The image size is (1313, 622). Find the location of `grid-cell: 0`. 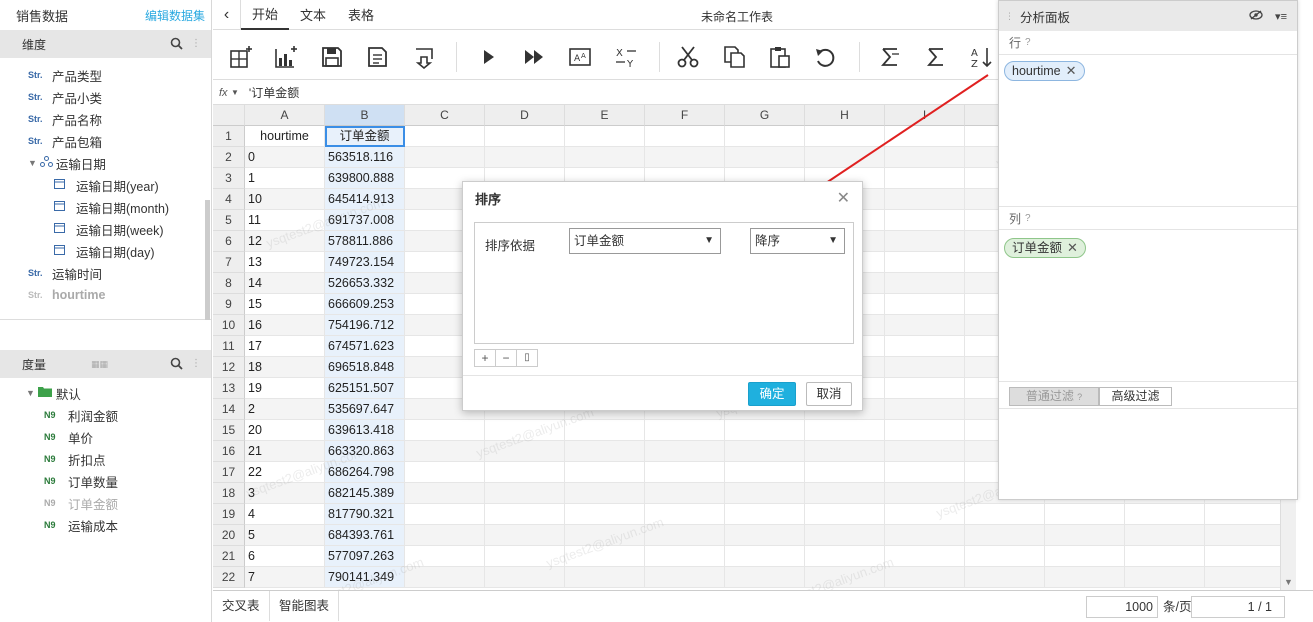

grid-cell: 0 is located at coordinates (285, 157).